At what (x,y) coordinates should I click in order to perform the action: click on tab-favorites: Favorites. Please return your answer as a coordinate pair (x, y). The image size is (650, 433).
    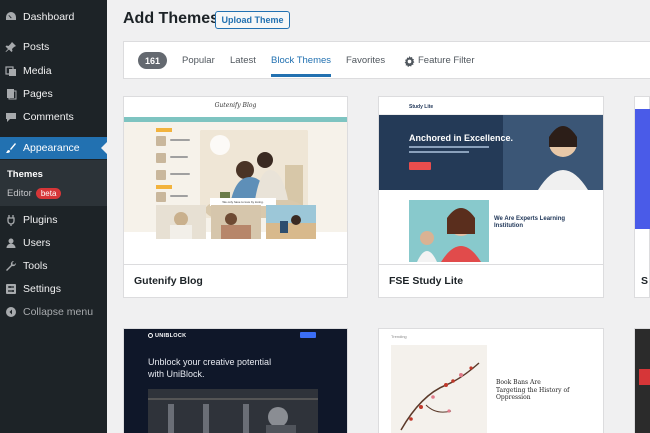
    Looking at the image, I should click on (365, 60).